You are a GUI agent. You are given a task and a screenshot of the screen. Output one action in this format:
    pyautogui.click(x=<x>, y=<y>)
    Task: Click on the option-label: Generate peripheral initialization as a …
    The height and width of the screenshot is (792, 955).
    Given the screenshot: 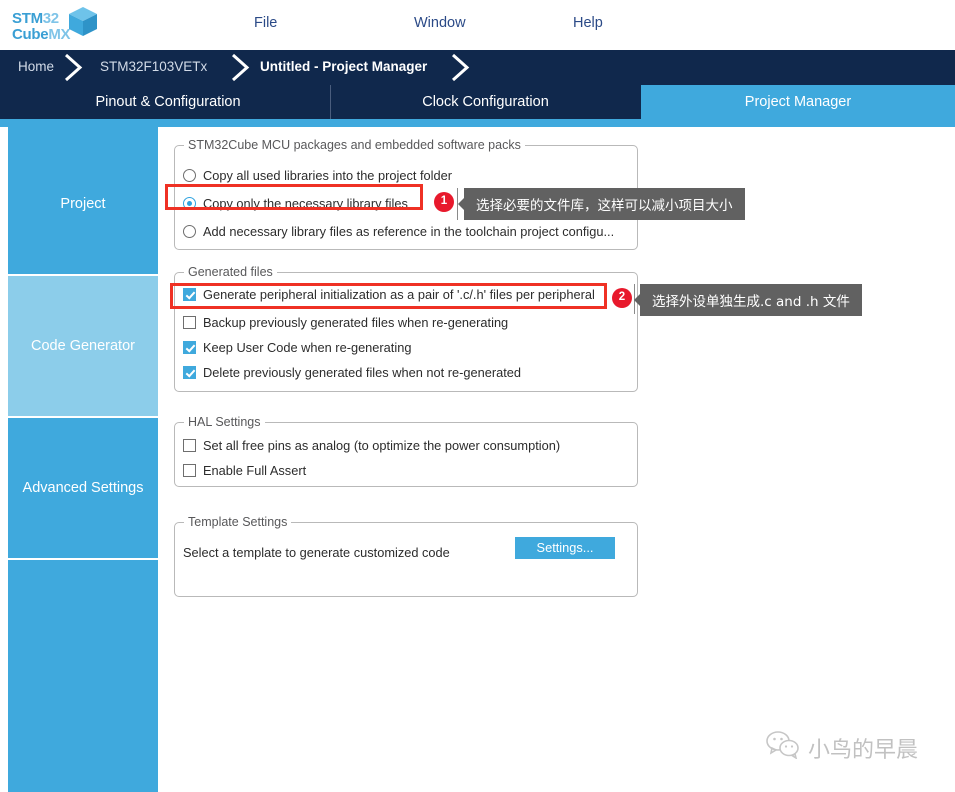 What is the action you would take?
    pyautogui.click(x=399, y=294)
    